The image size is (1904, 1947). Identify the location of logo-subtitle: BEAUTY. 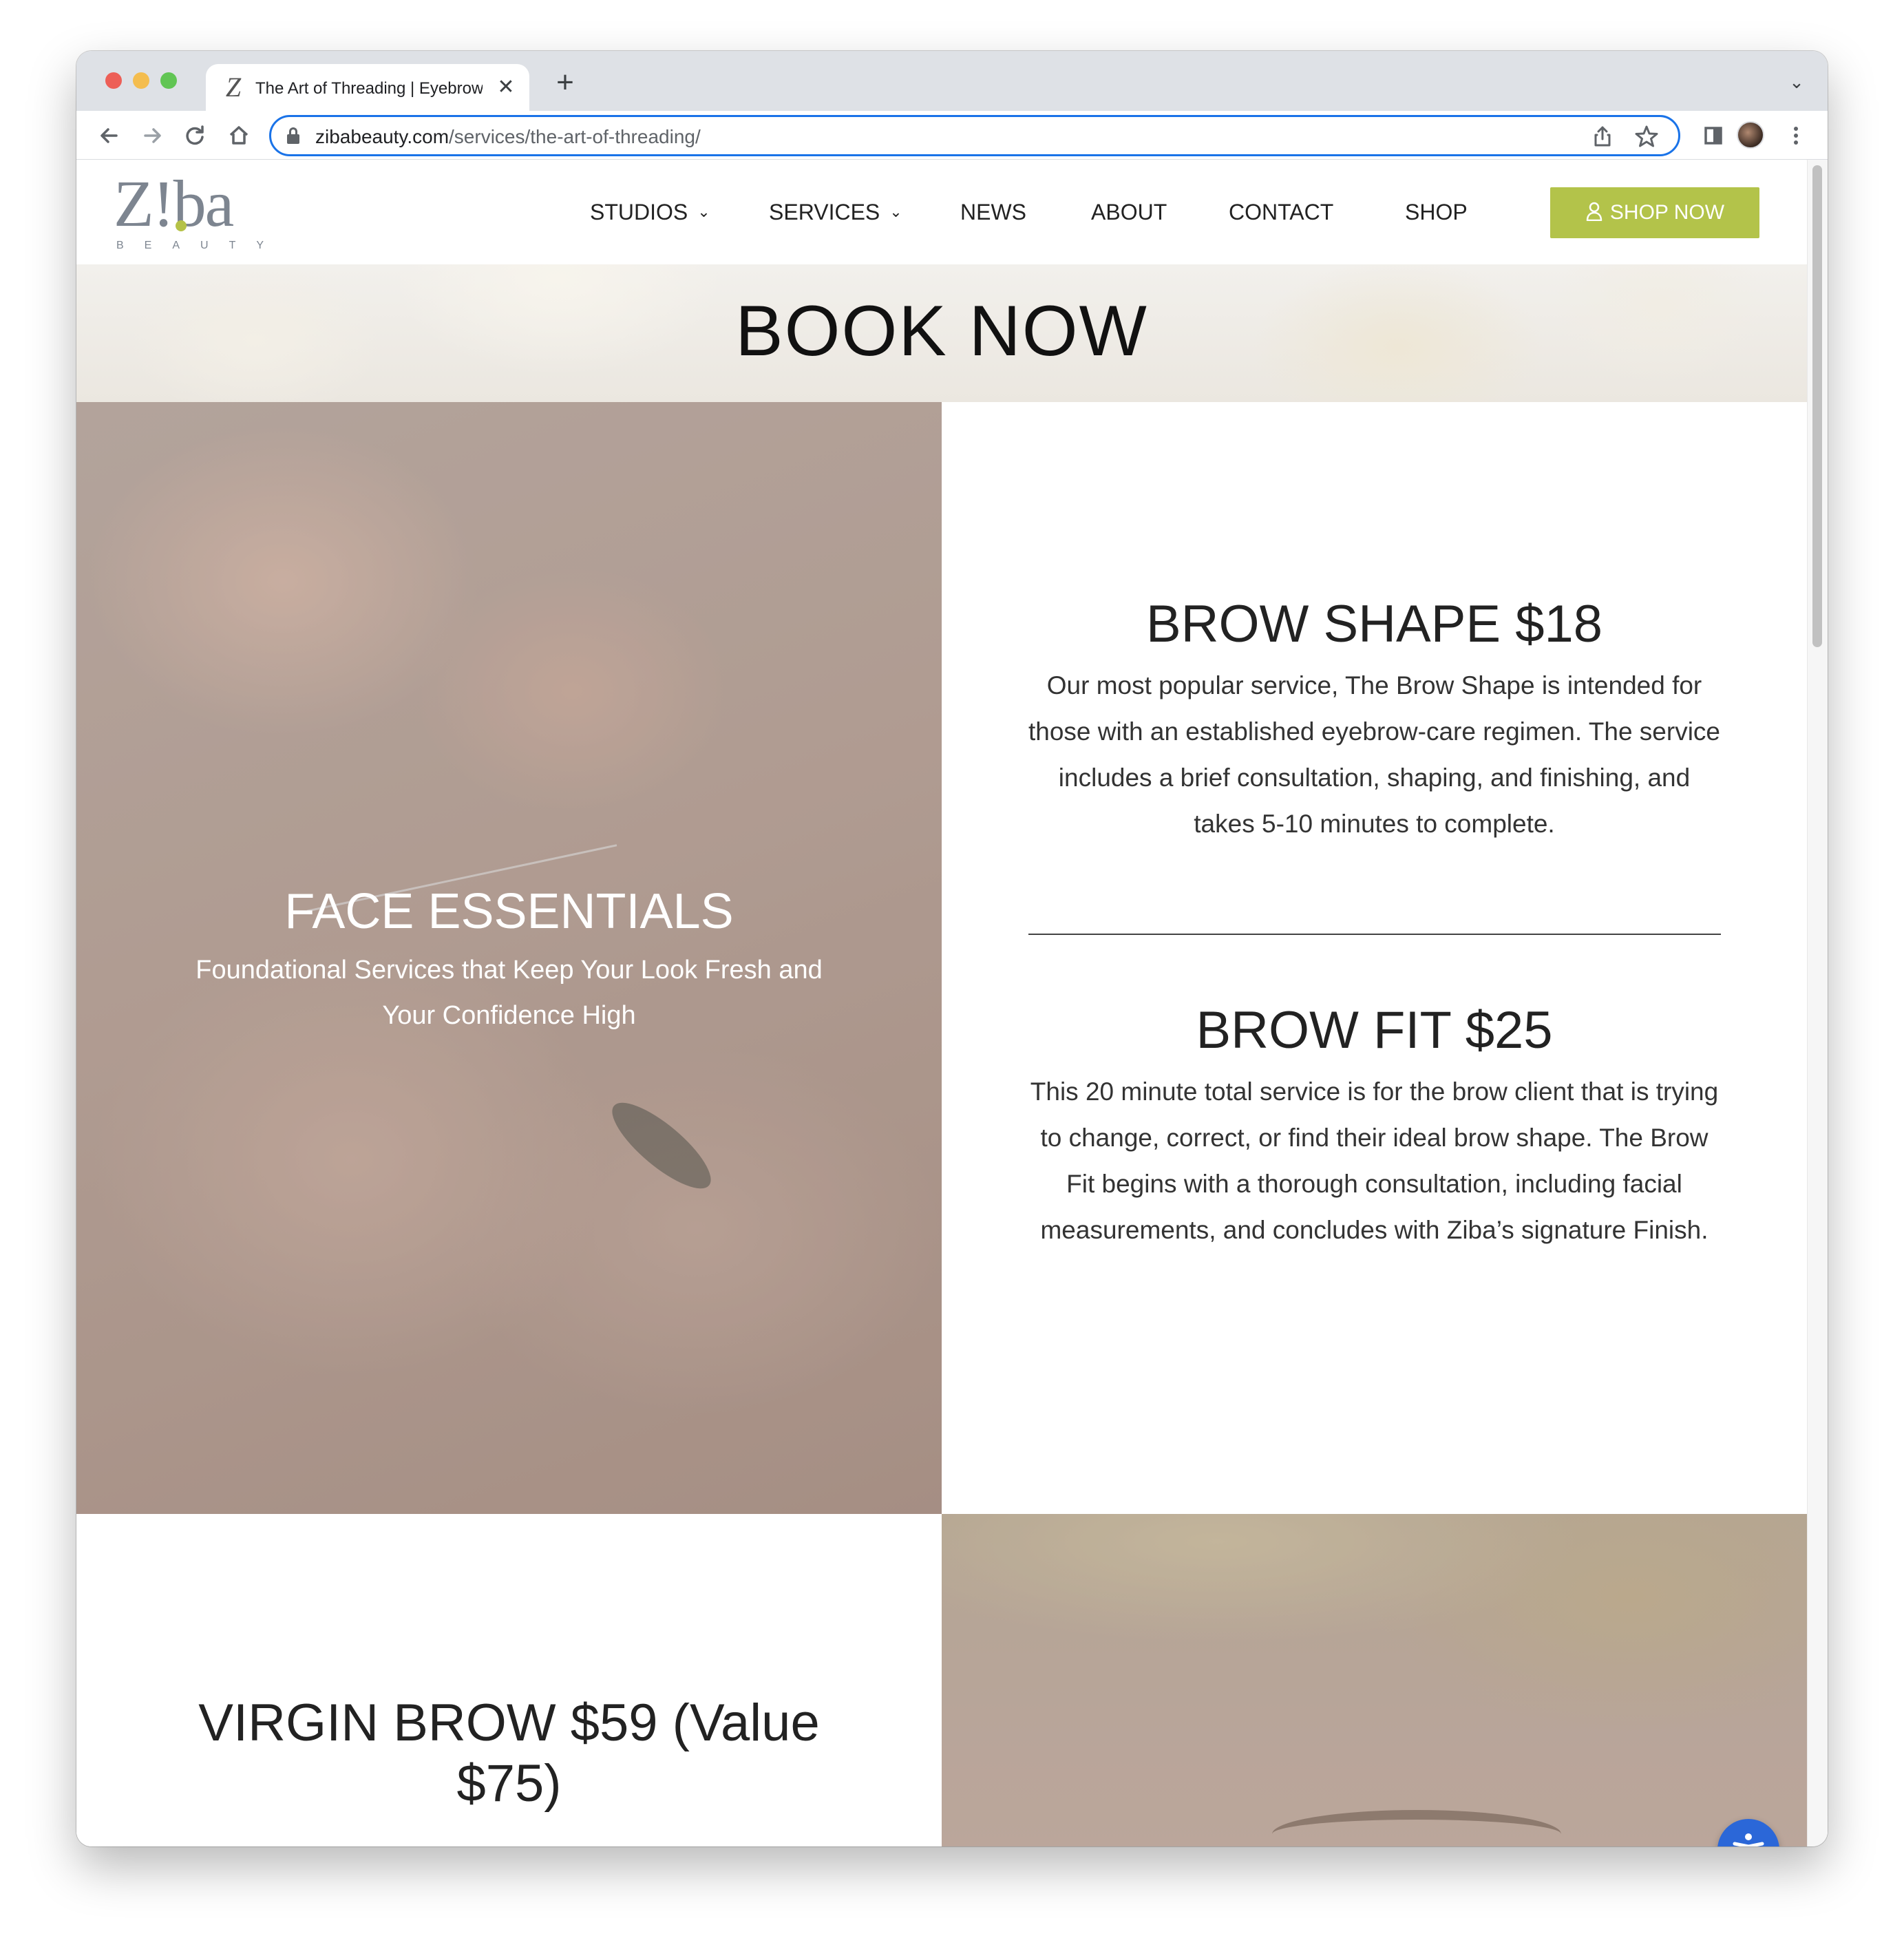
(200, 245).